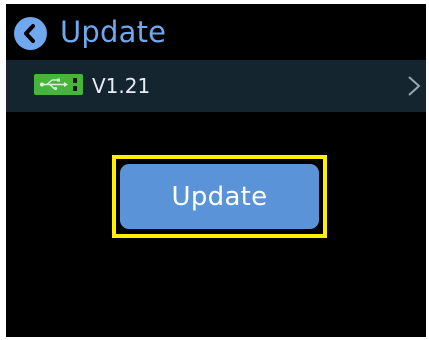 The image size is (429, 340). Describe the element at coordinates (58, 84) in the screenshot. I see `usb-icon` at that location.